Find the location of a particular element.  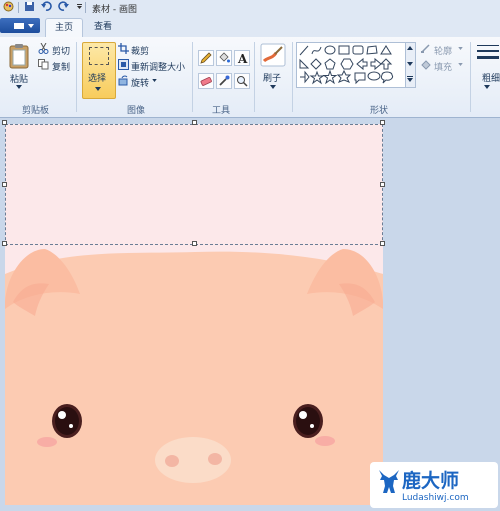

brush-icon is located at coordinates (273, 55).